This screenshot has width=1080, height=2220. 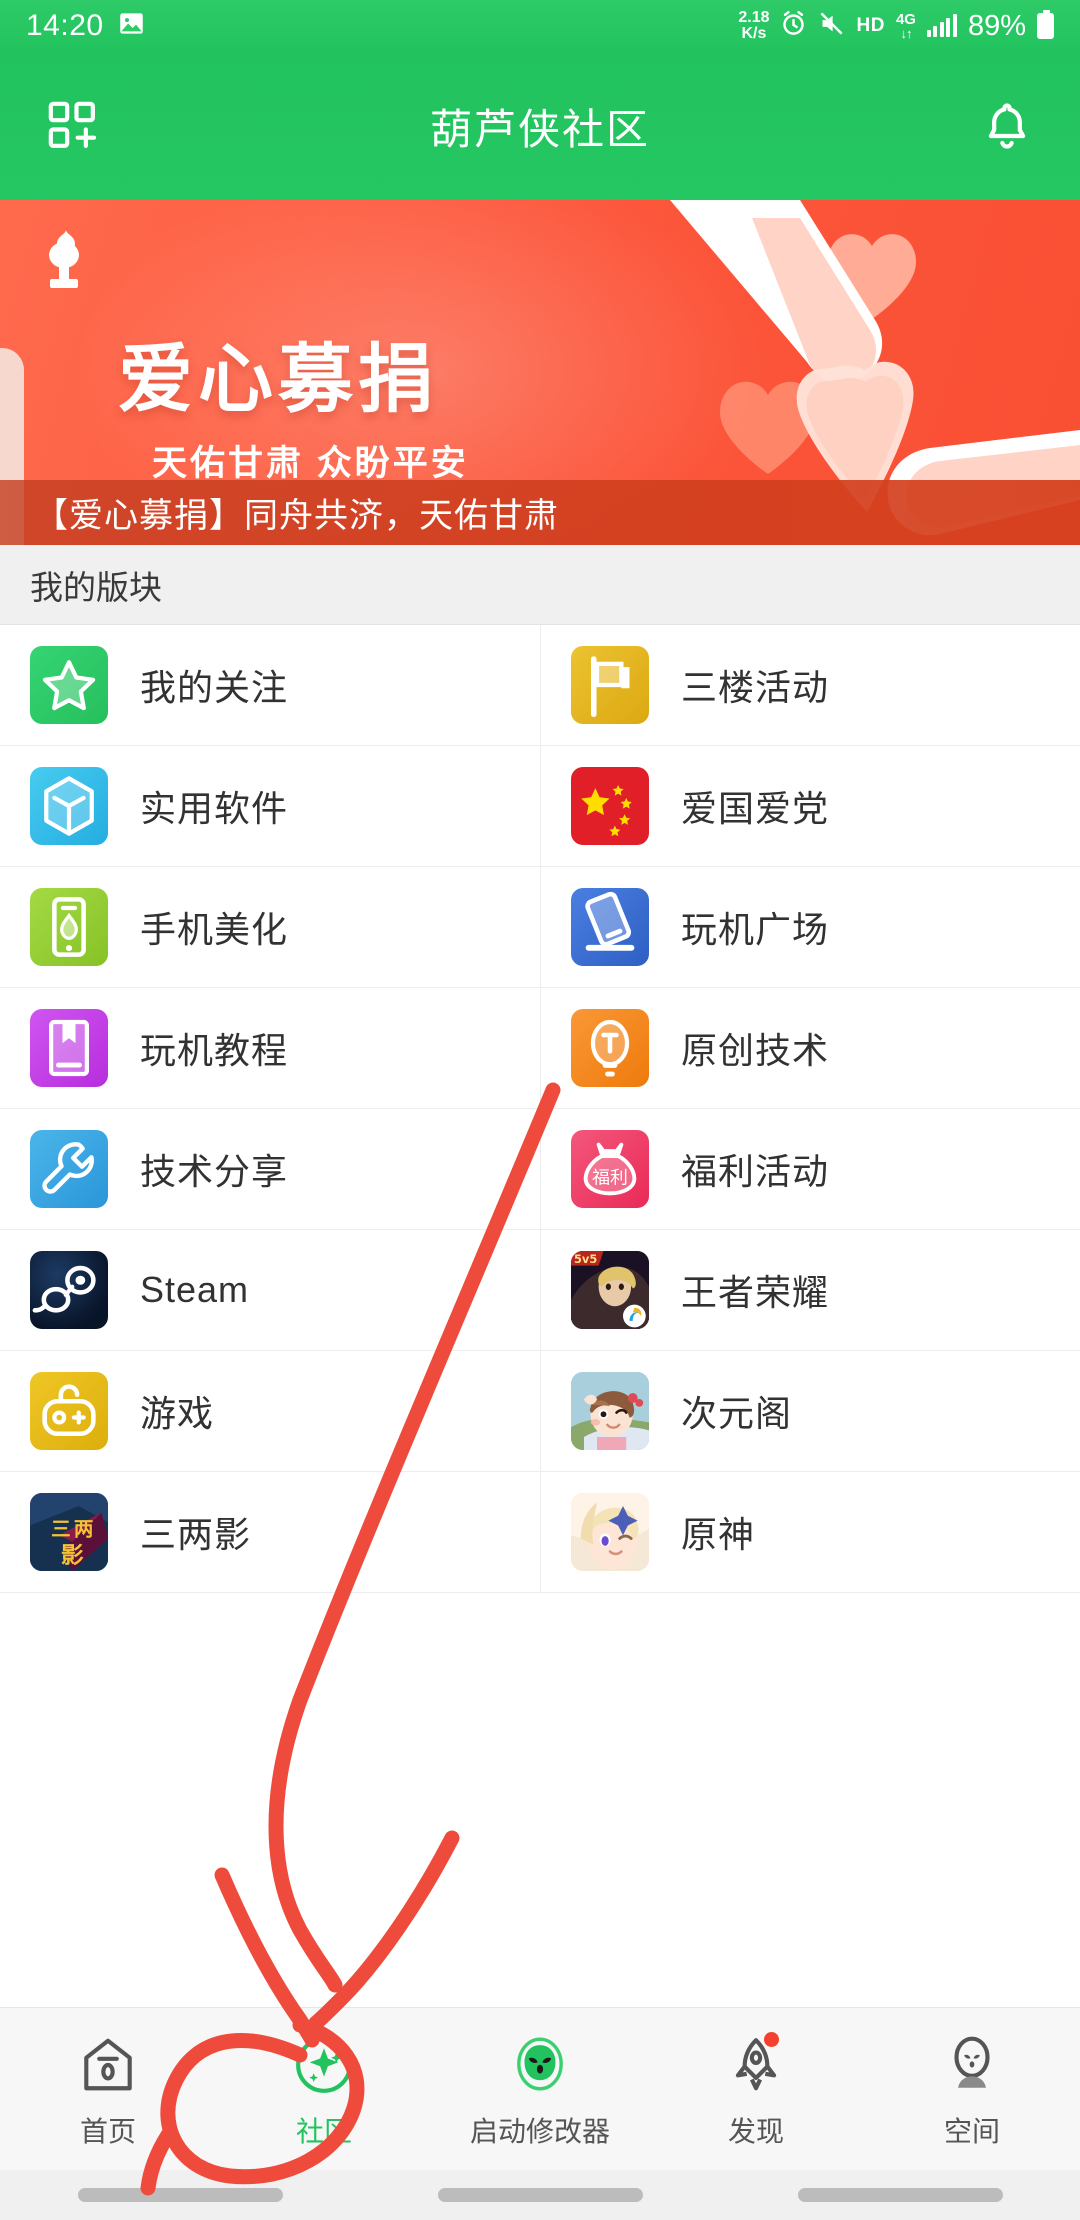 What do you see at coordinates (754, 33) in the screenshot?
I see `net-speed-unit: K/s` at bounding box center [754, 33].